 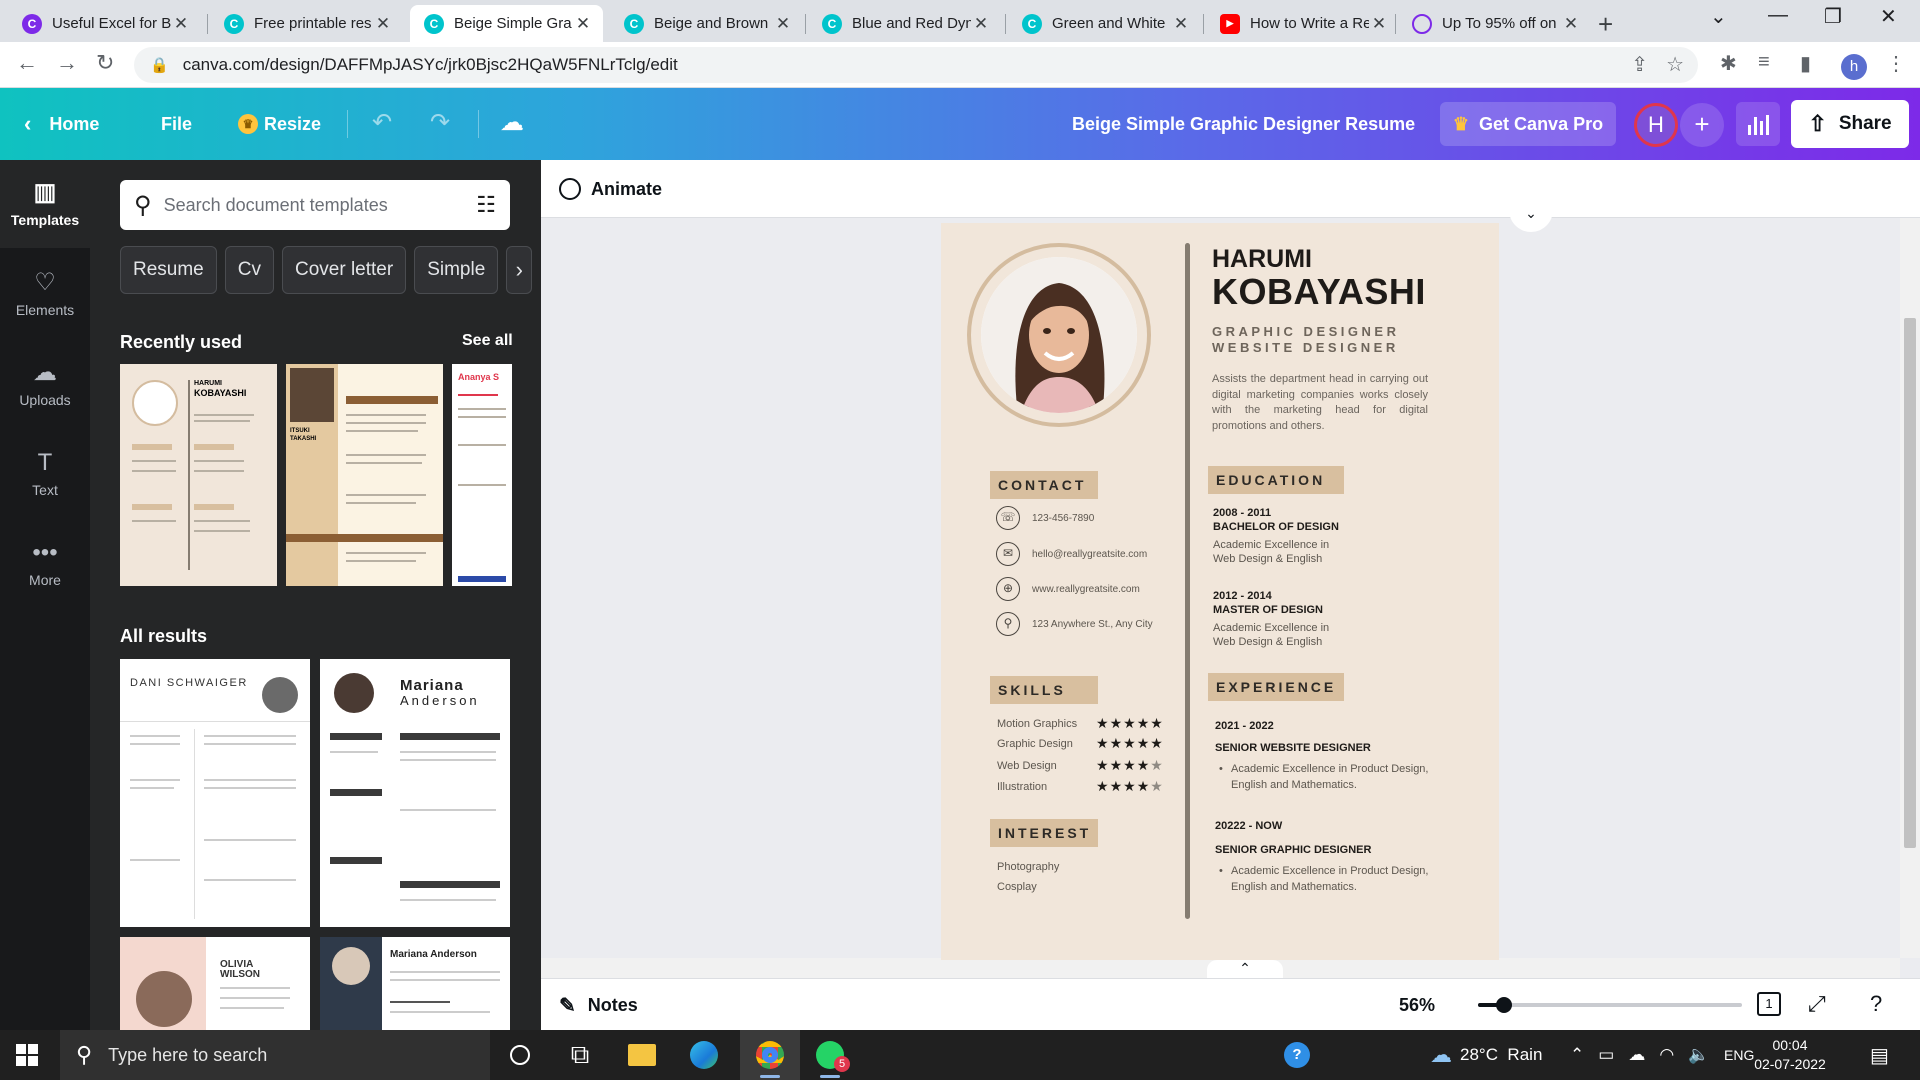 What do you see at coordinates (1888, 16) in the screenshot?
I see `close-window-button: ✕` at bounding box center [1888, 16].